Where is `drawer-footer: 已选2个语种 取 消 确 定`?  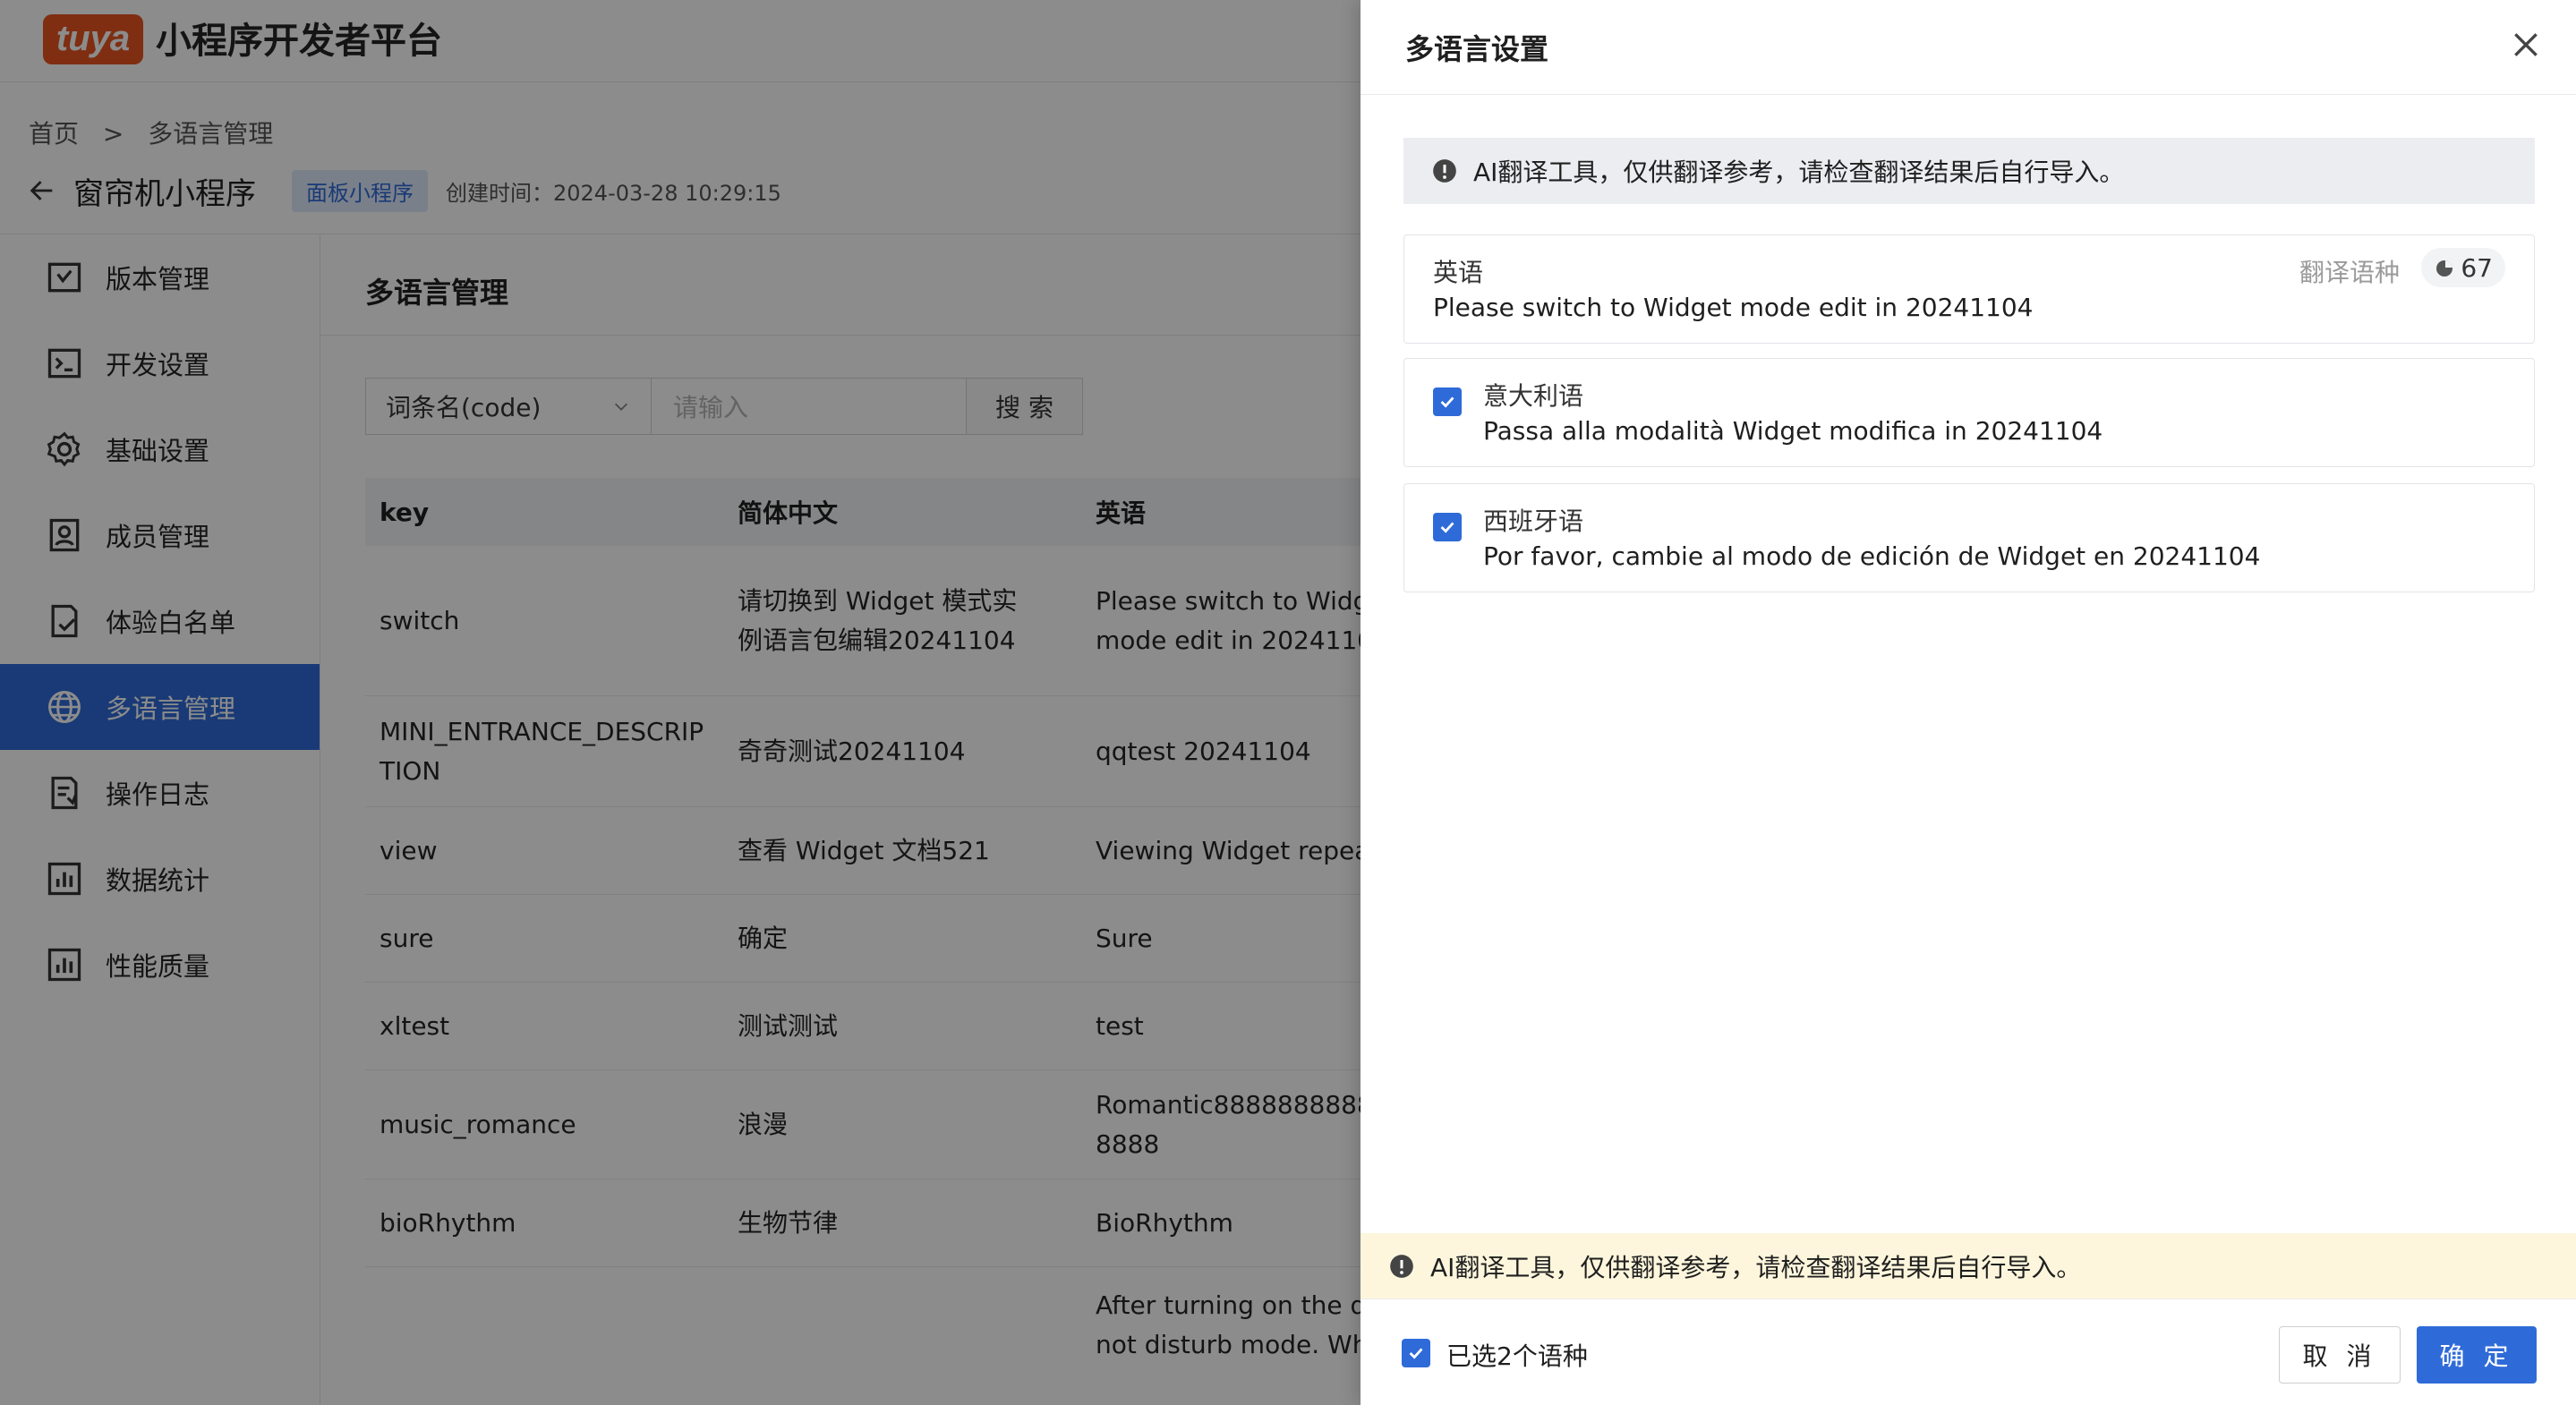
drawer-footer: 已选2个语种 取 消 确 定 is located at coordinates (1968, 1352).